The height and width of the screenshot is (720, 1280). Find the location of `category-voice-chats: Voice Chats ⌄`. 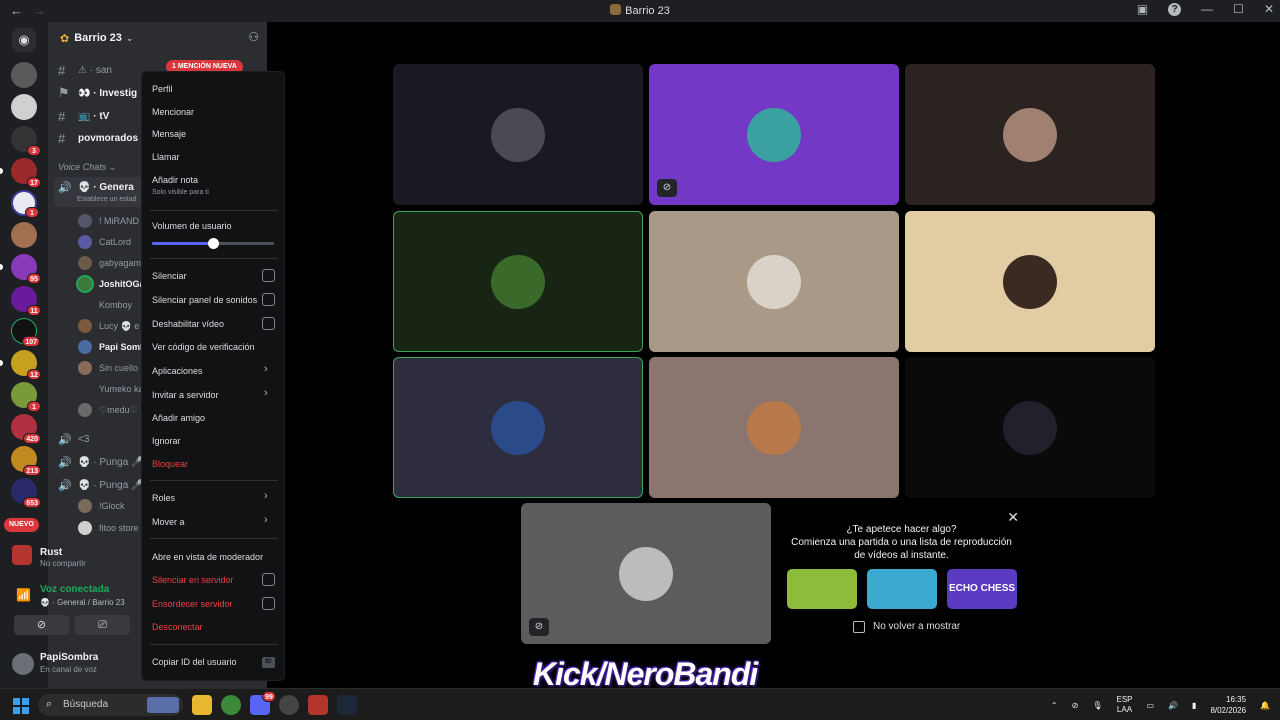

category-voice-chats: Voice Chats ⌄ is located at coordinates (87, 167).